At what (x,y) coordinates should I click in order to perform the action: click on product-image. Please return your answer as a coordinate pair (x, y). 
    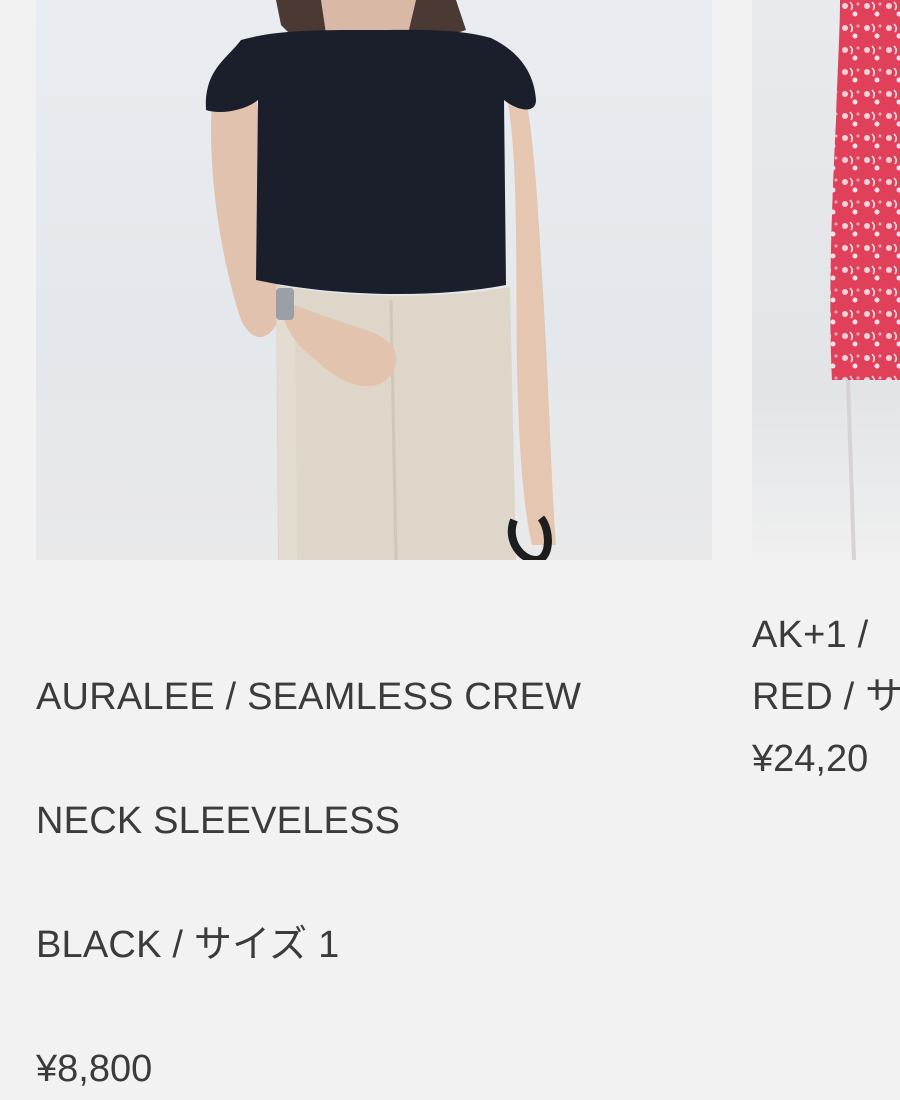
    Looking at the image, I should click on (826, 280).